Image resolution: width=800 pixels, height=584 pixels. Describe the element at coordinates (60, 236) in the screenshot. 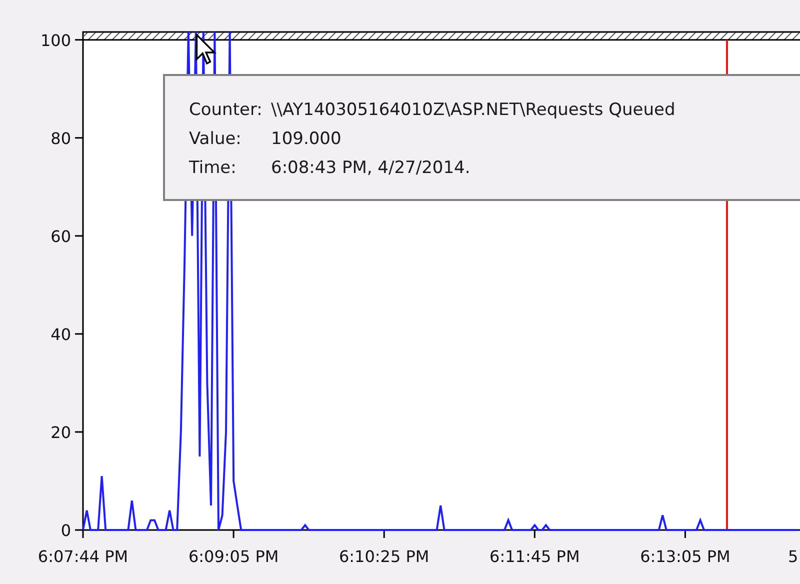

I see `y-tick-label: 60` at that location.